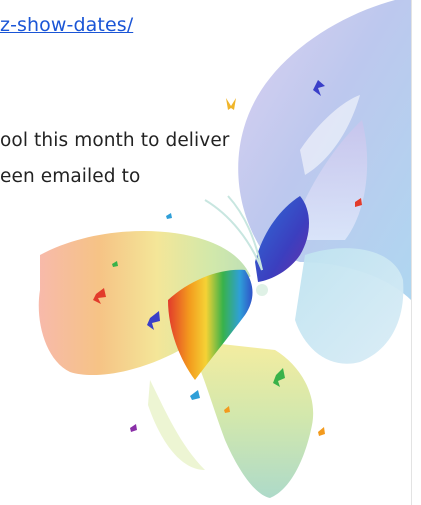 The image size is (421, 505). I want to click on show-dates-link: z-show-dates/, so click(66, 25).